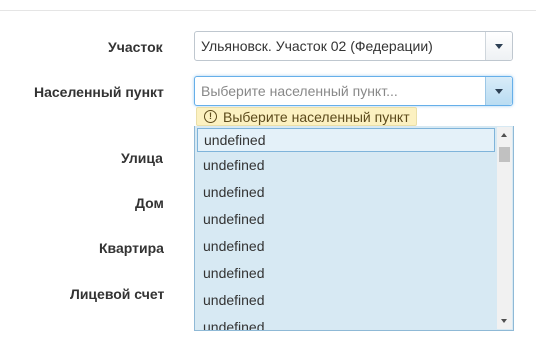 The image size is (536, 343). Describe the element at coordinates (142, 158) in the screenshot. I see `street-label: Улица` at that location.